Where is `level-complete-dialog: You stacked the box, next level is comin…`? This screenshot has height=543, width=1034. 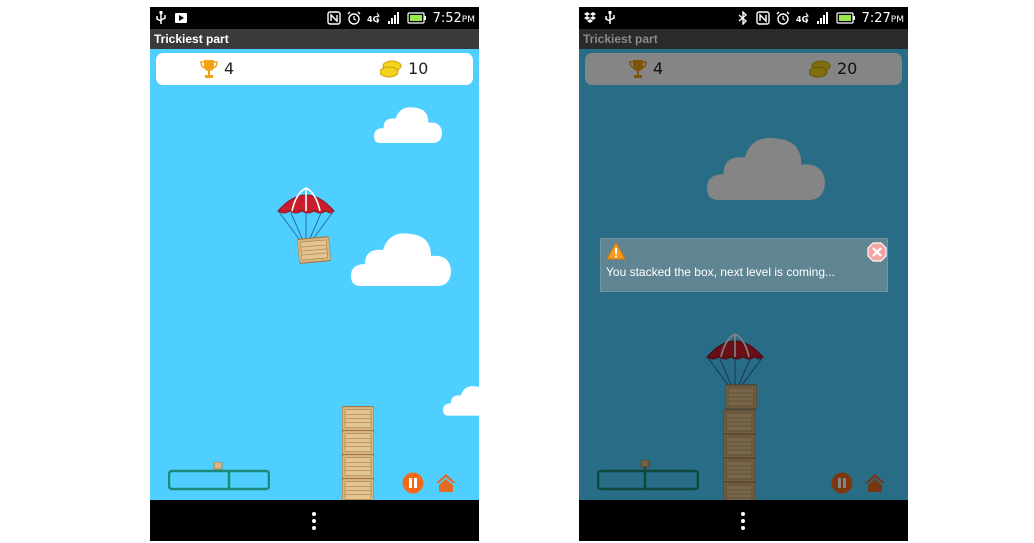 level-complete-dialog: You stacked the box, next level is comin… is located at coordinates (744, 265).